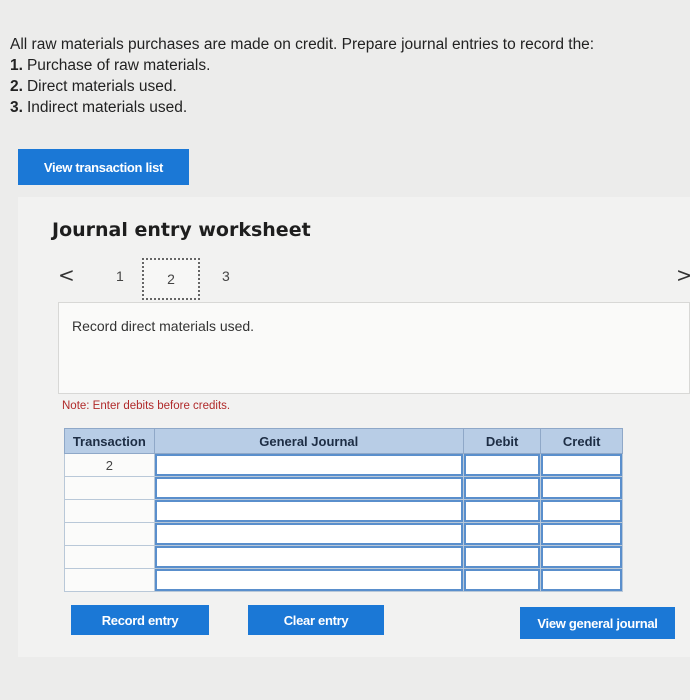 The height and width of the screenshot is (700, 690). Describe the element at coordinates (16, 65) in the screenshot. I see `item-number: 1.` at that location.